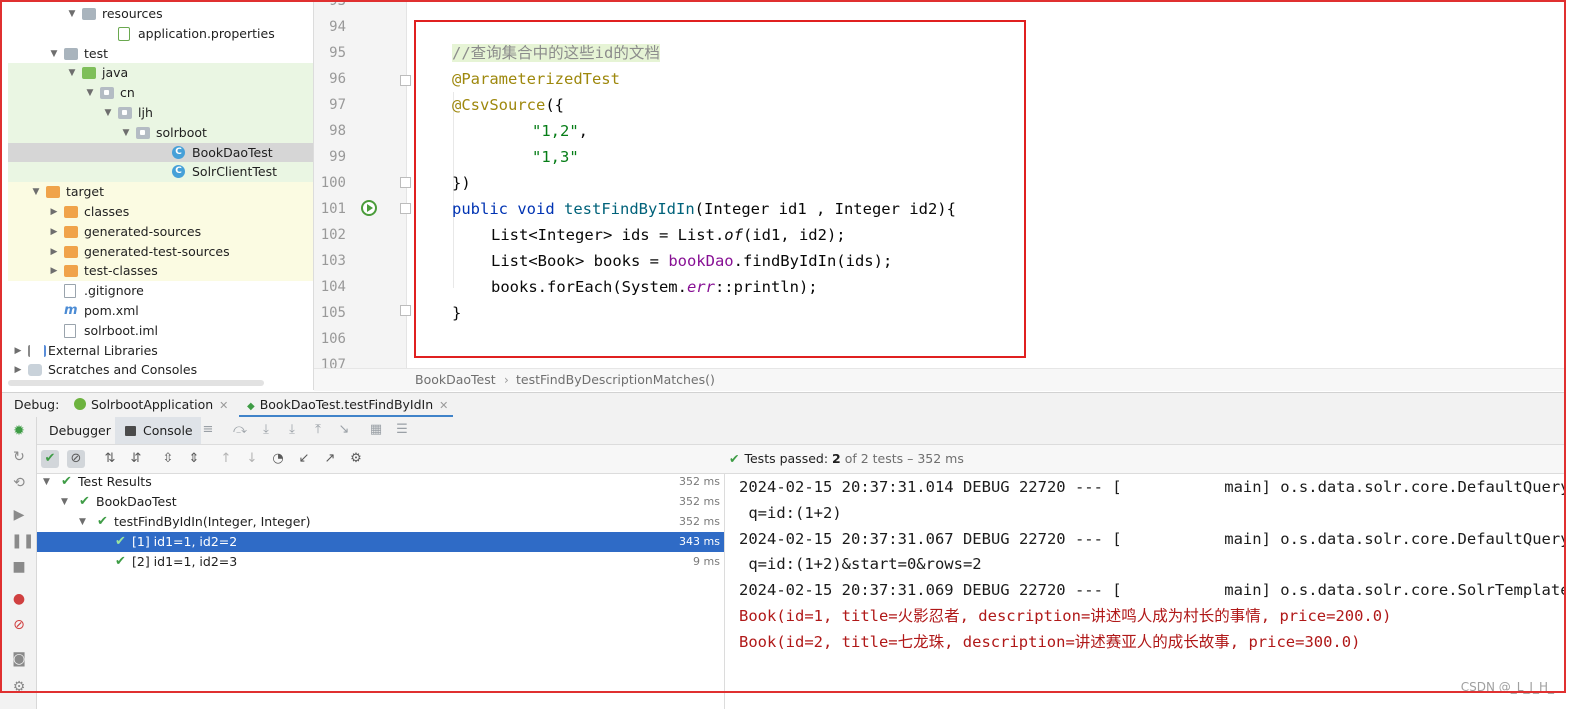  Describe the element at coordinates (330, 459) in the screenshot. I see `export-tests-icon: ↗` at that location.